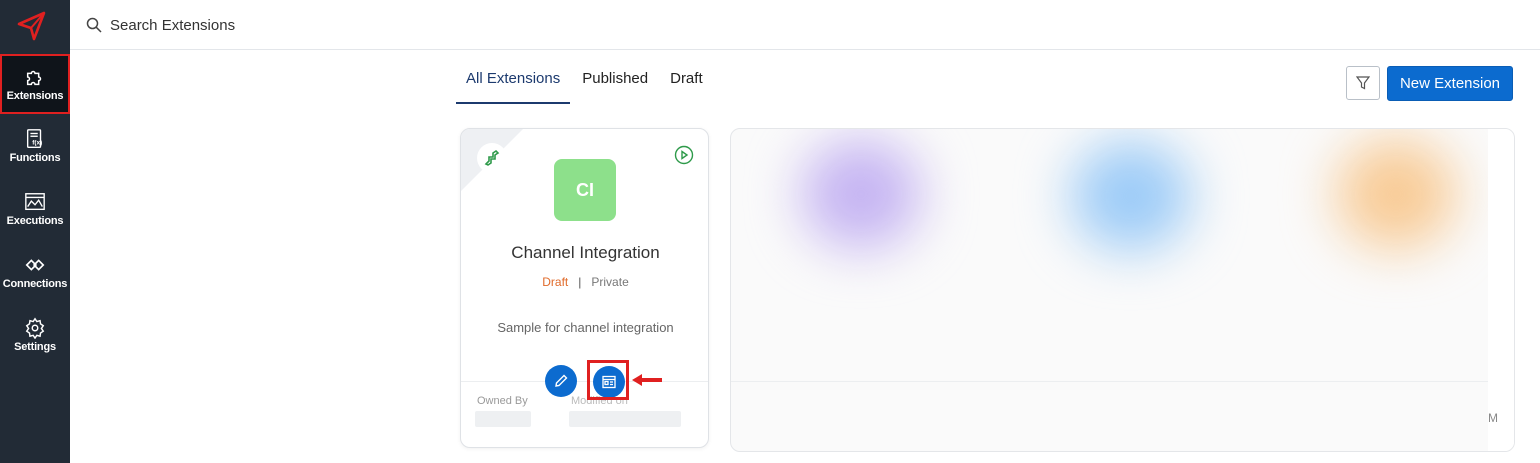 Image resolution: width=1540 pixels, height=463 pixels. Describe the element at coordinates (585, 190) in the screenshot. I see `extension-avatar: CI` at that location.